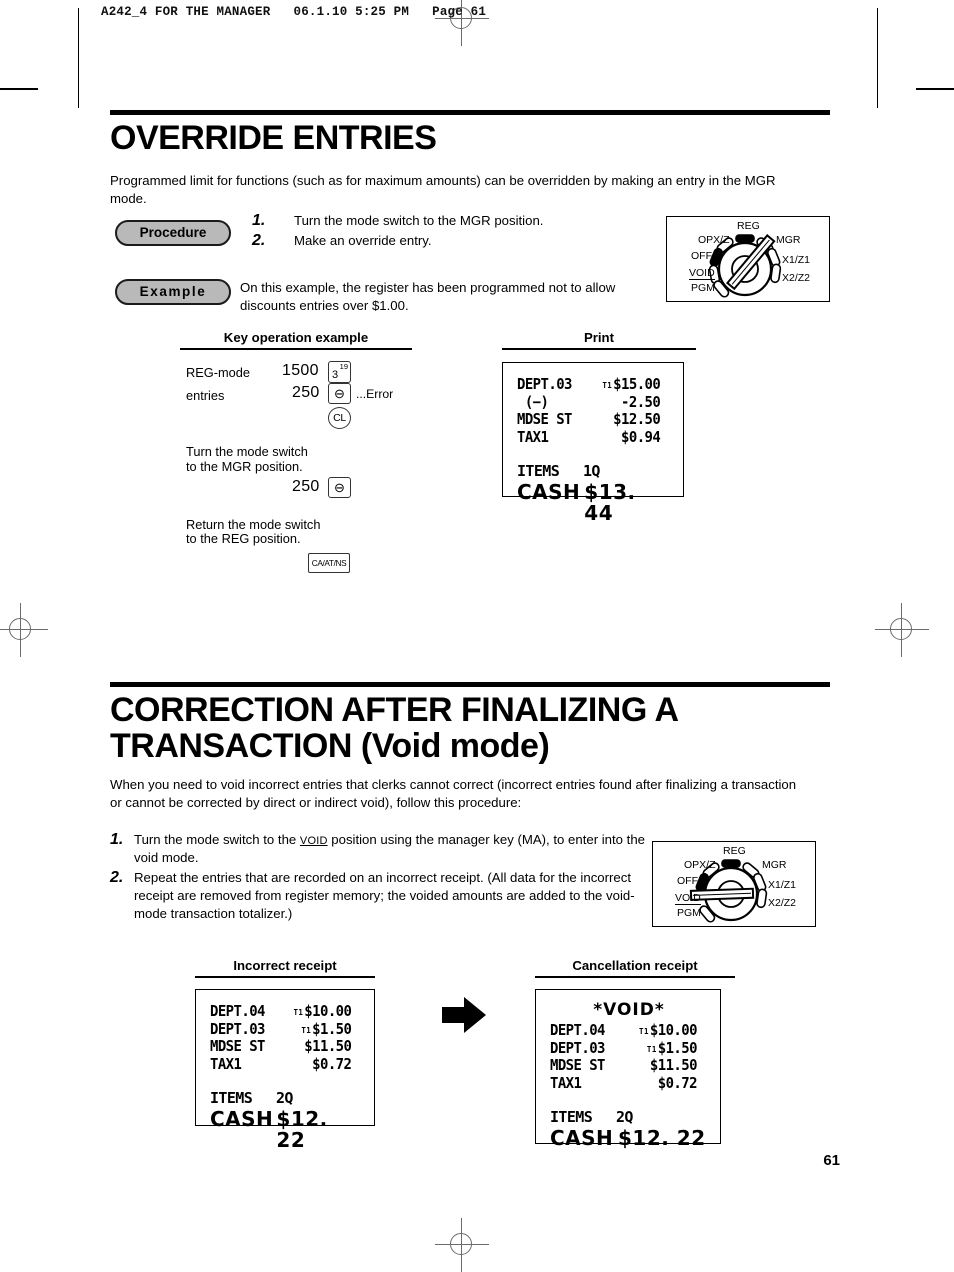  What do you see at coordinates (205, 395) in the screenshot?
I see `key-operation-row2-label: entries` at bounding box center [205, 395].